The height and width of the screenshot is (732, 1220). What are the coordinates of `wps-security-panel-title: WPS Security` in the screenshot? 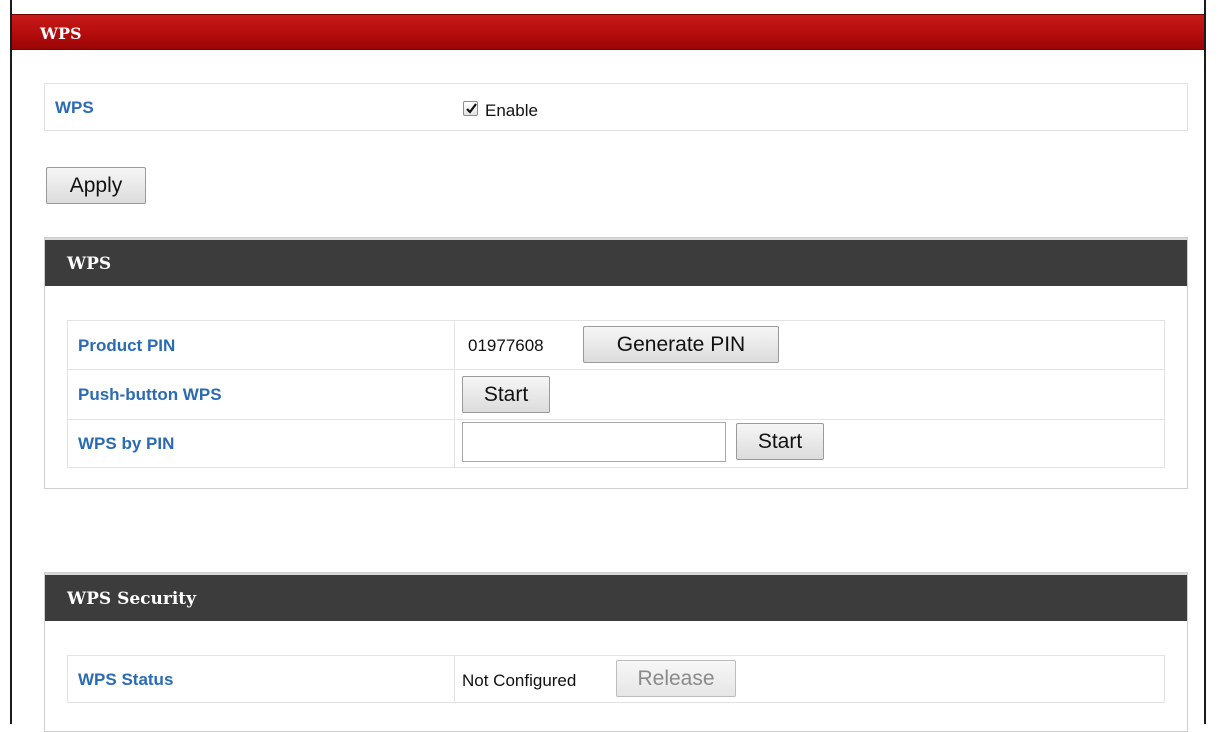 It's located at (132, 599).